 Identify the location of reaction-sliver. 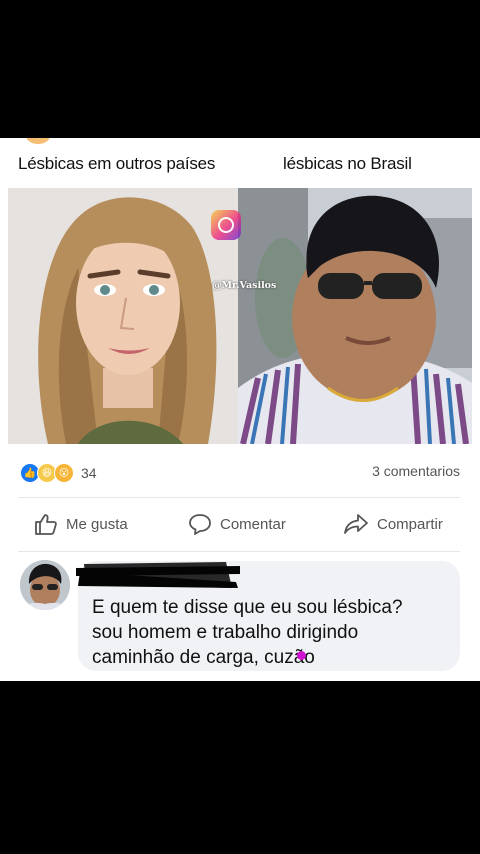
(38, 141).